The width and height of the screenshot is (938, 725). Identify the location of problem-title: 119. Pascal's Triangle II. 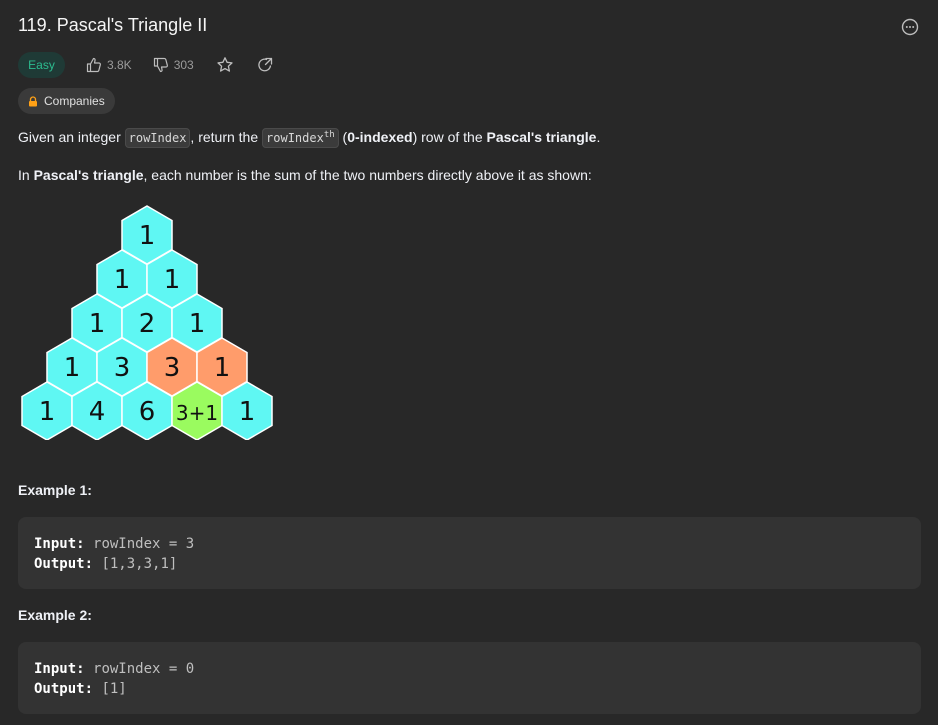
(113, 25).